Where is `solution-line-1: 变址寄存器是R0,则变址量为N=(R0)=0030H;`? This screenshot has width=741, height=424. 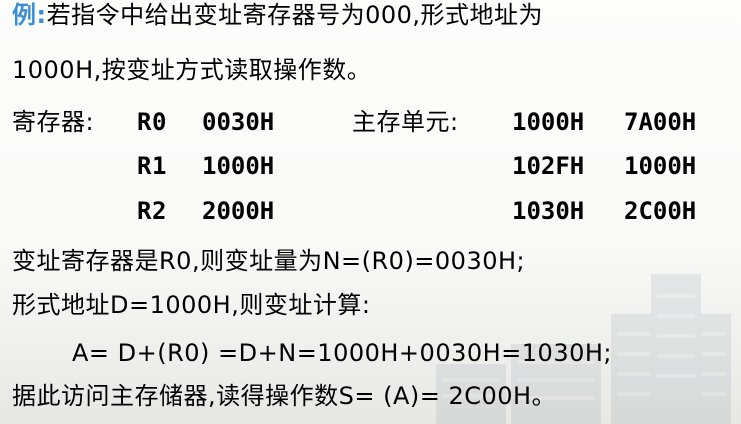
solution-line-1: 变址寄存器是R0,则变址量为N=(R0)=0030H; is located at coordinates (269, 261).